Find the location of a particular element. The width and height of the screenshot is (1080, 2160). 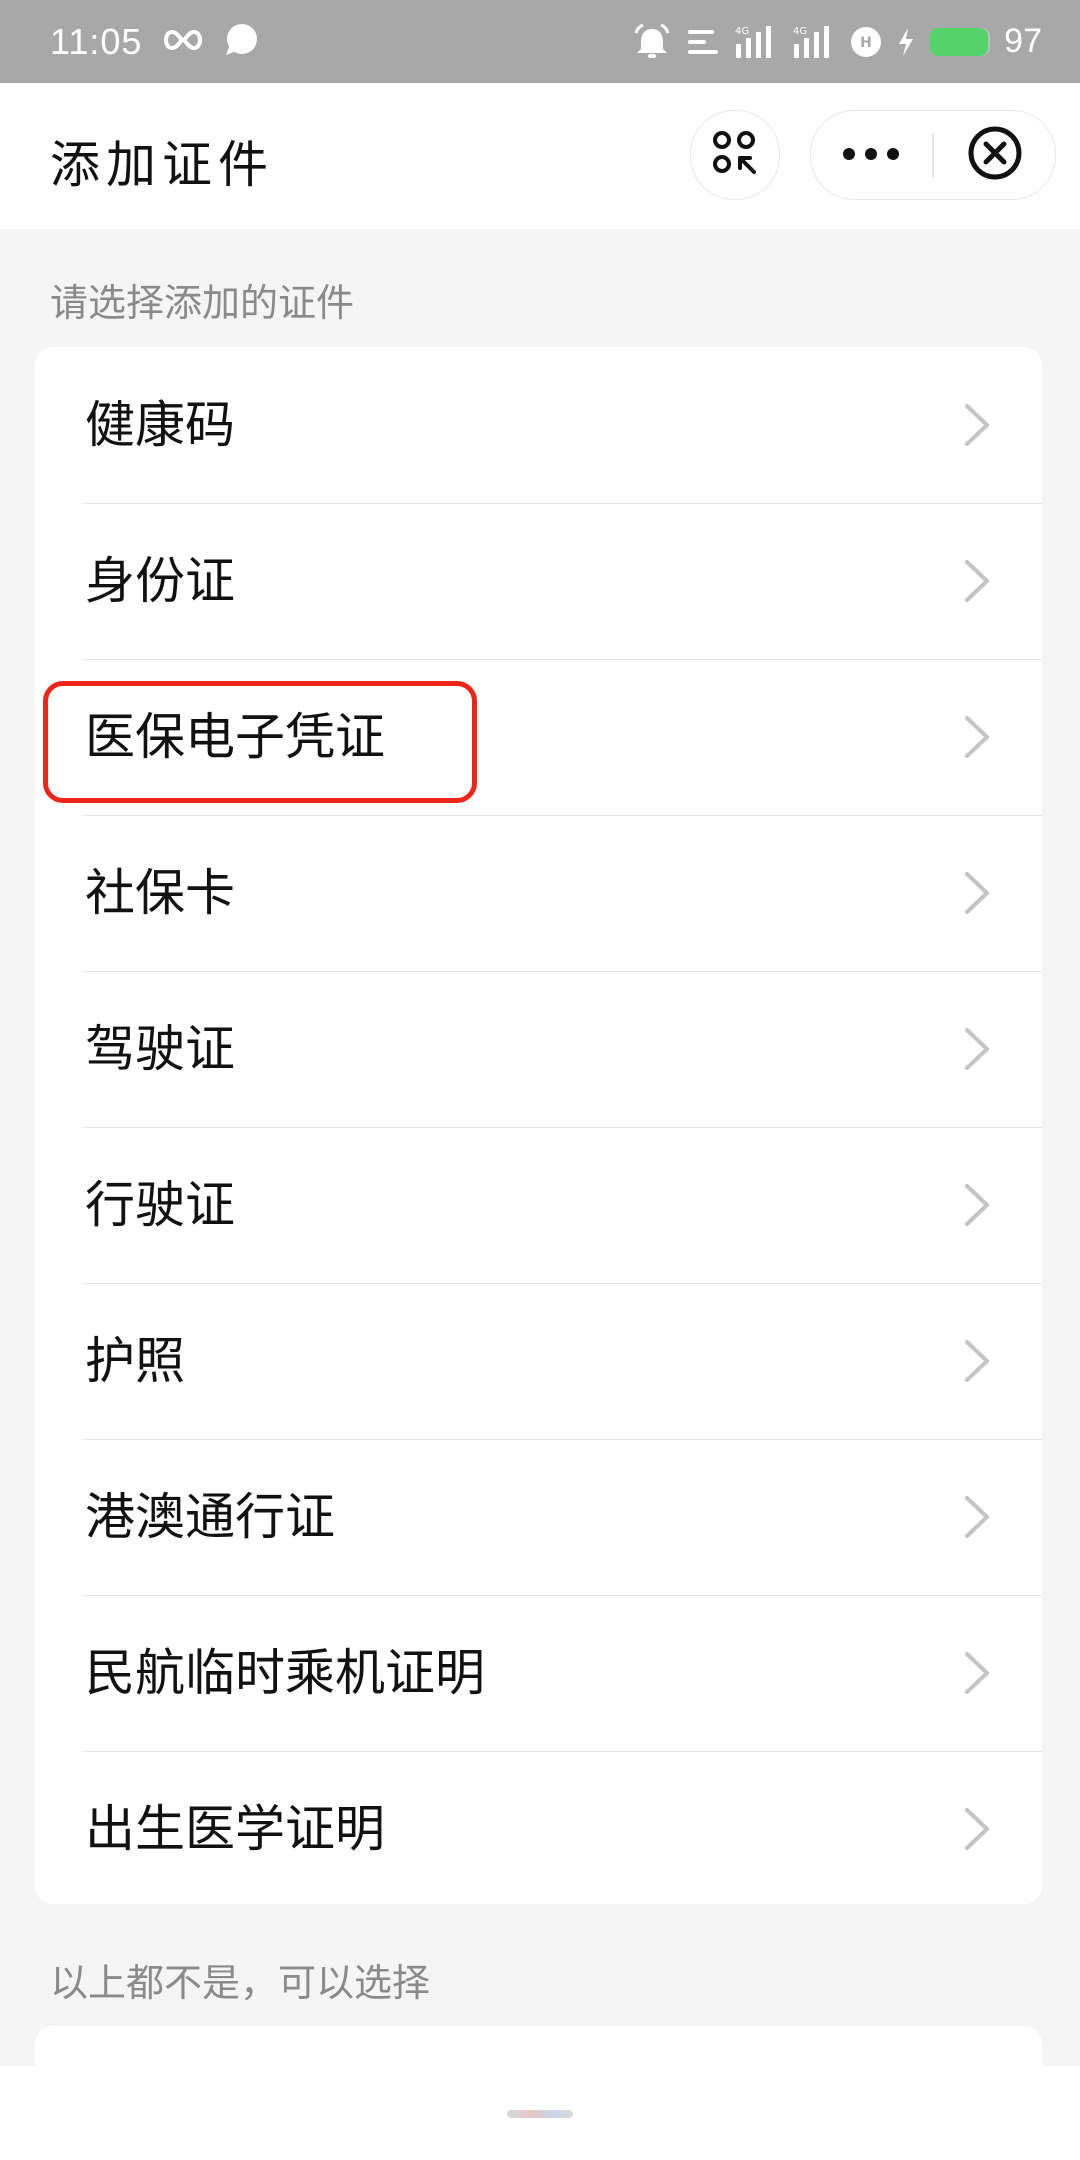

item-label: 医保电子凭证 is located at coordinates (235, 737).